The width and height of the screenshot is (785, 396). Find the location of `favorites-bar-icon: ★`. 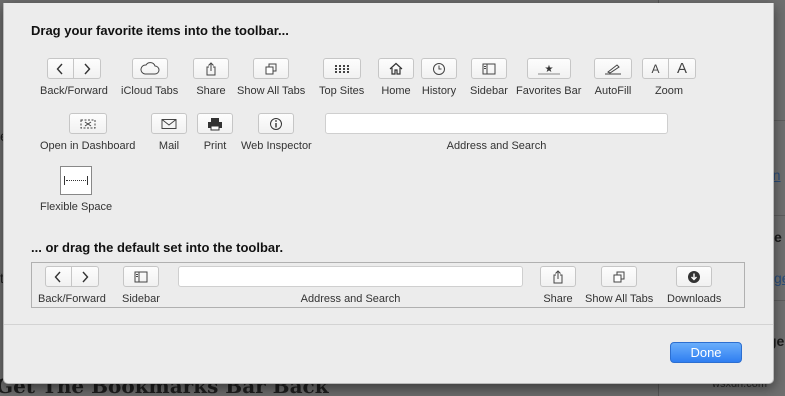

favorites-bar-icon: ★ is located at coordinates (548, 68).